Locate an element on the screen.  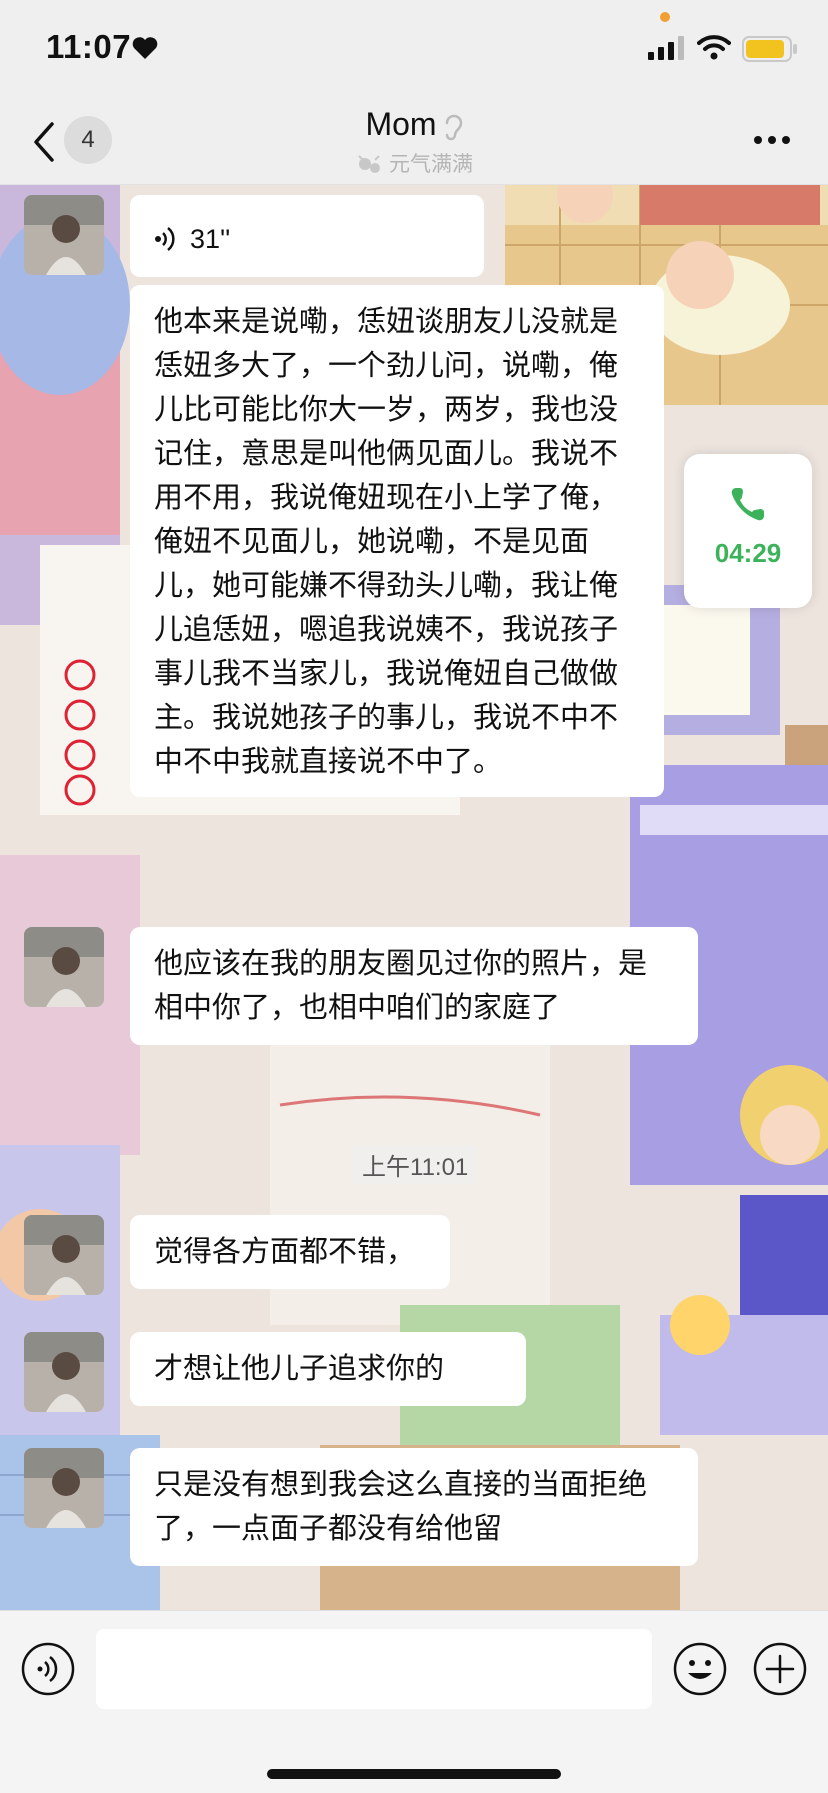
text-message: 他应该在我的朋友圈见过你的照片，是相中你了，也相中咱们的家庭了 is located at coordinates (414, 986).